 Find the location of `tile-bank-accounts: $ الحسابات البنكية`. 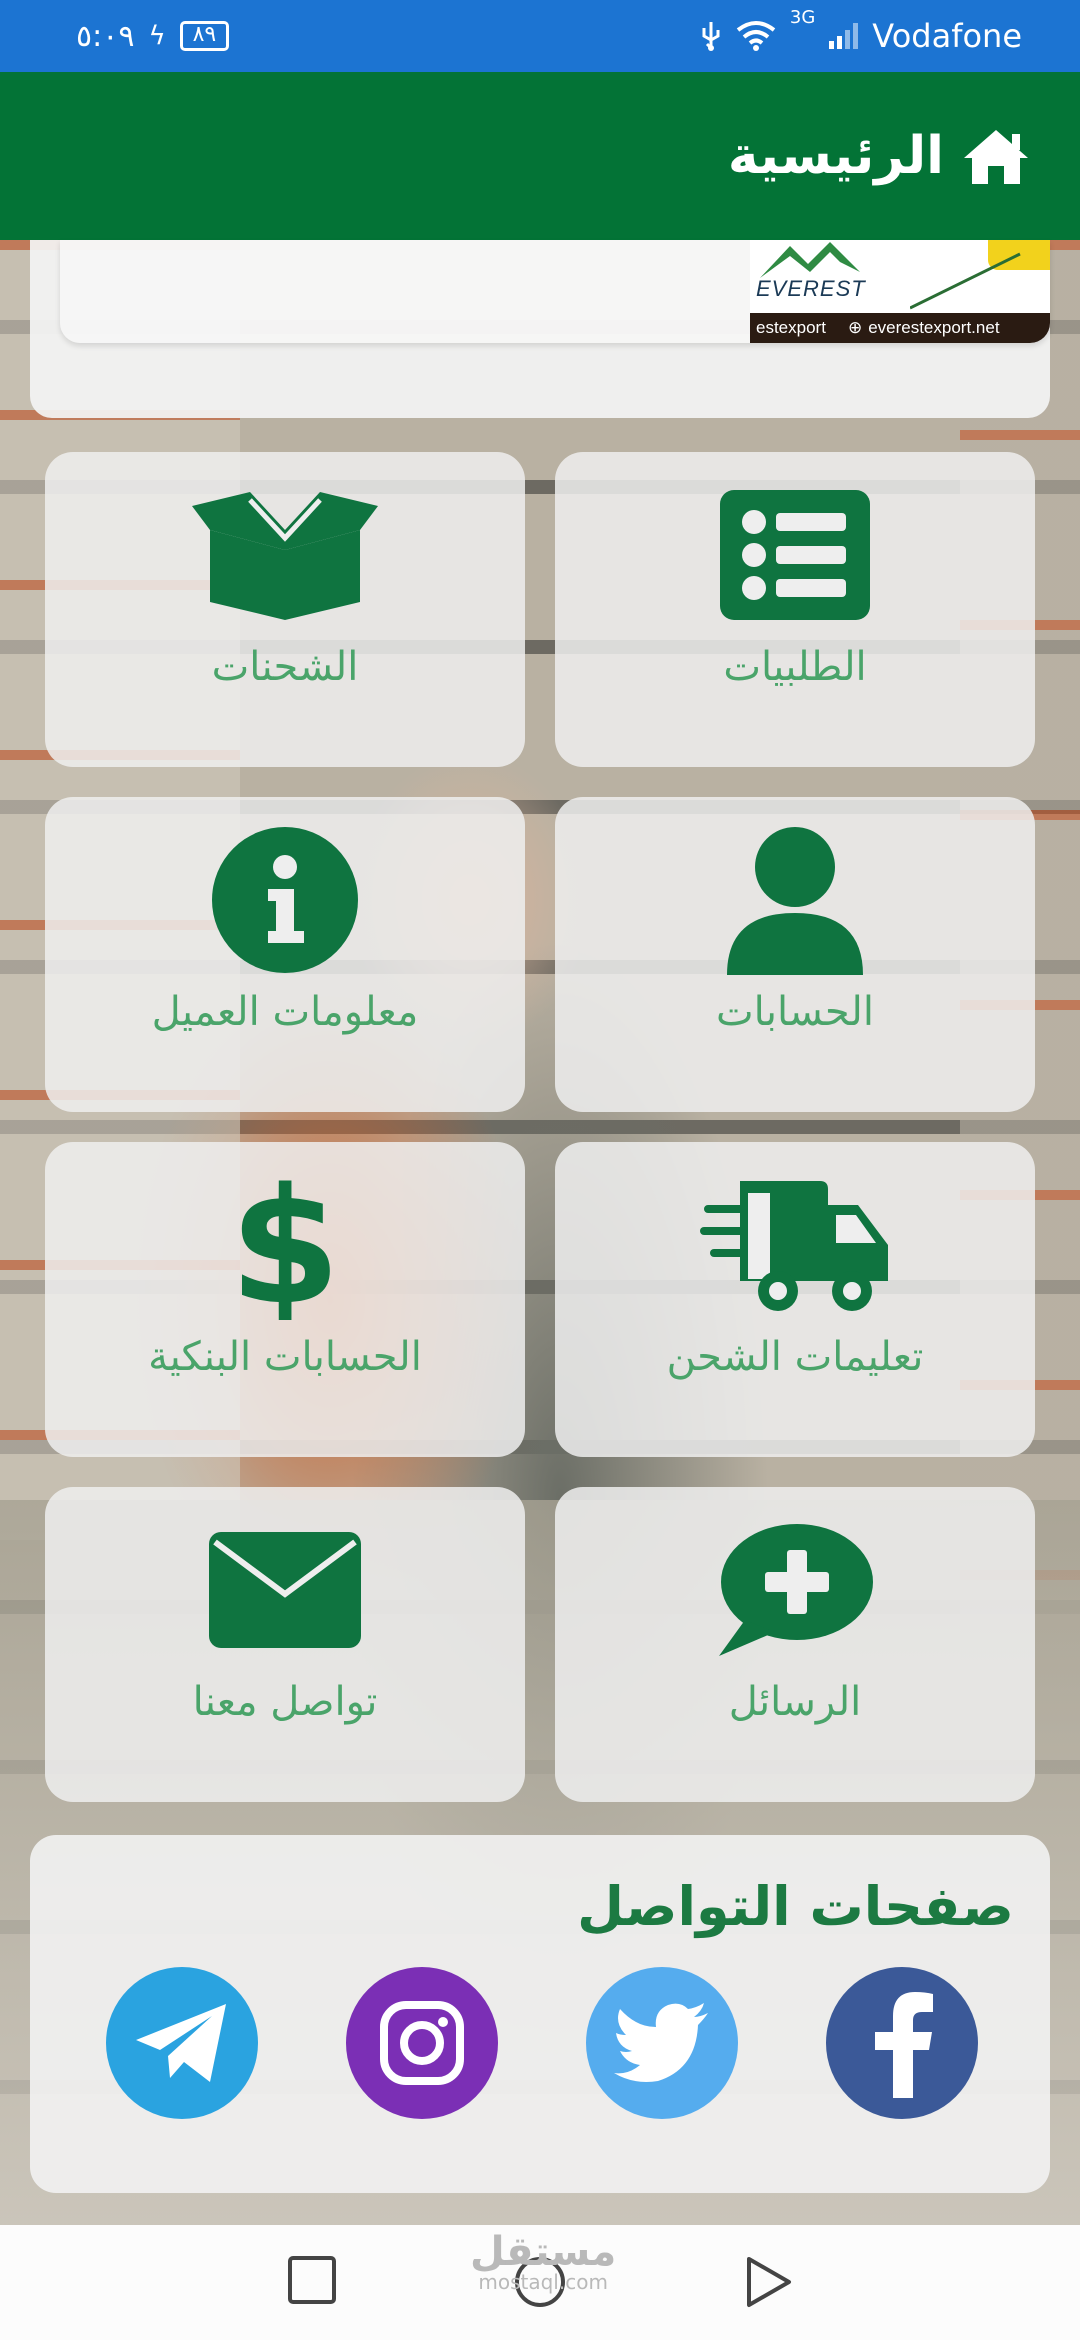

tile-bank-accounts: $ الحسابات البنكية is located at coordinates (285, 1299).